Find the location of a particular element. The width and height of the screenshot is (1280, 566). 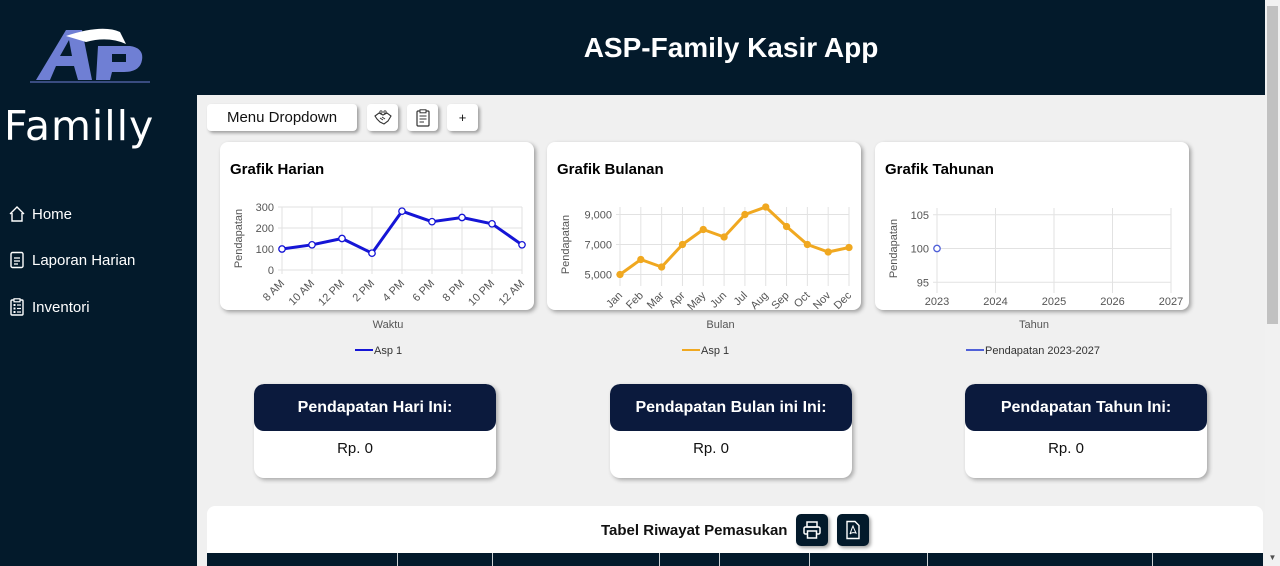

x-tick-label: 10 AM is located at coordinates (302, 293).